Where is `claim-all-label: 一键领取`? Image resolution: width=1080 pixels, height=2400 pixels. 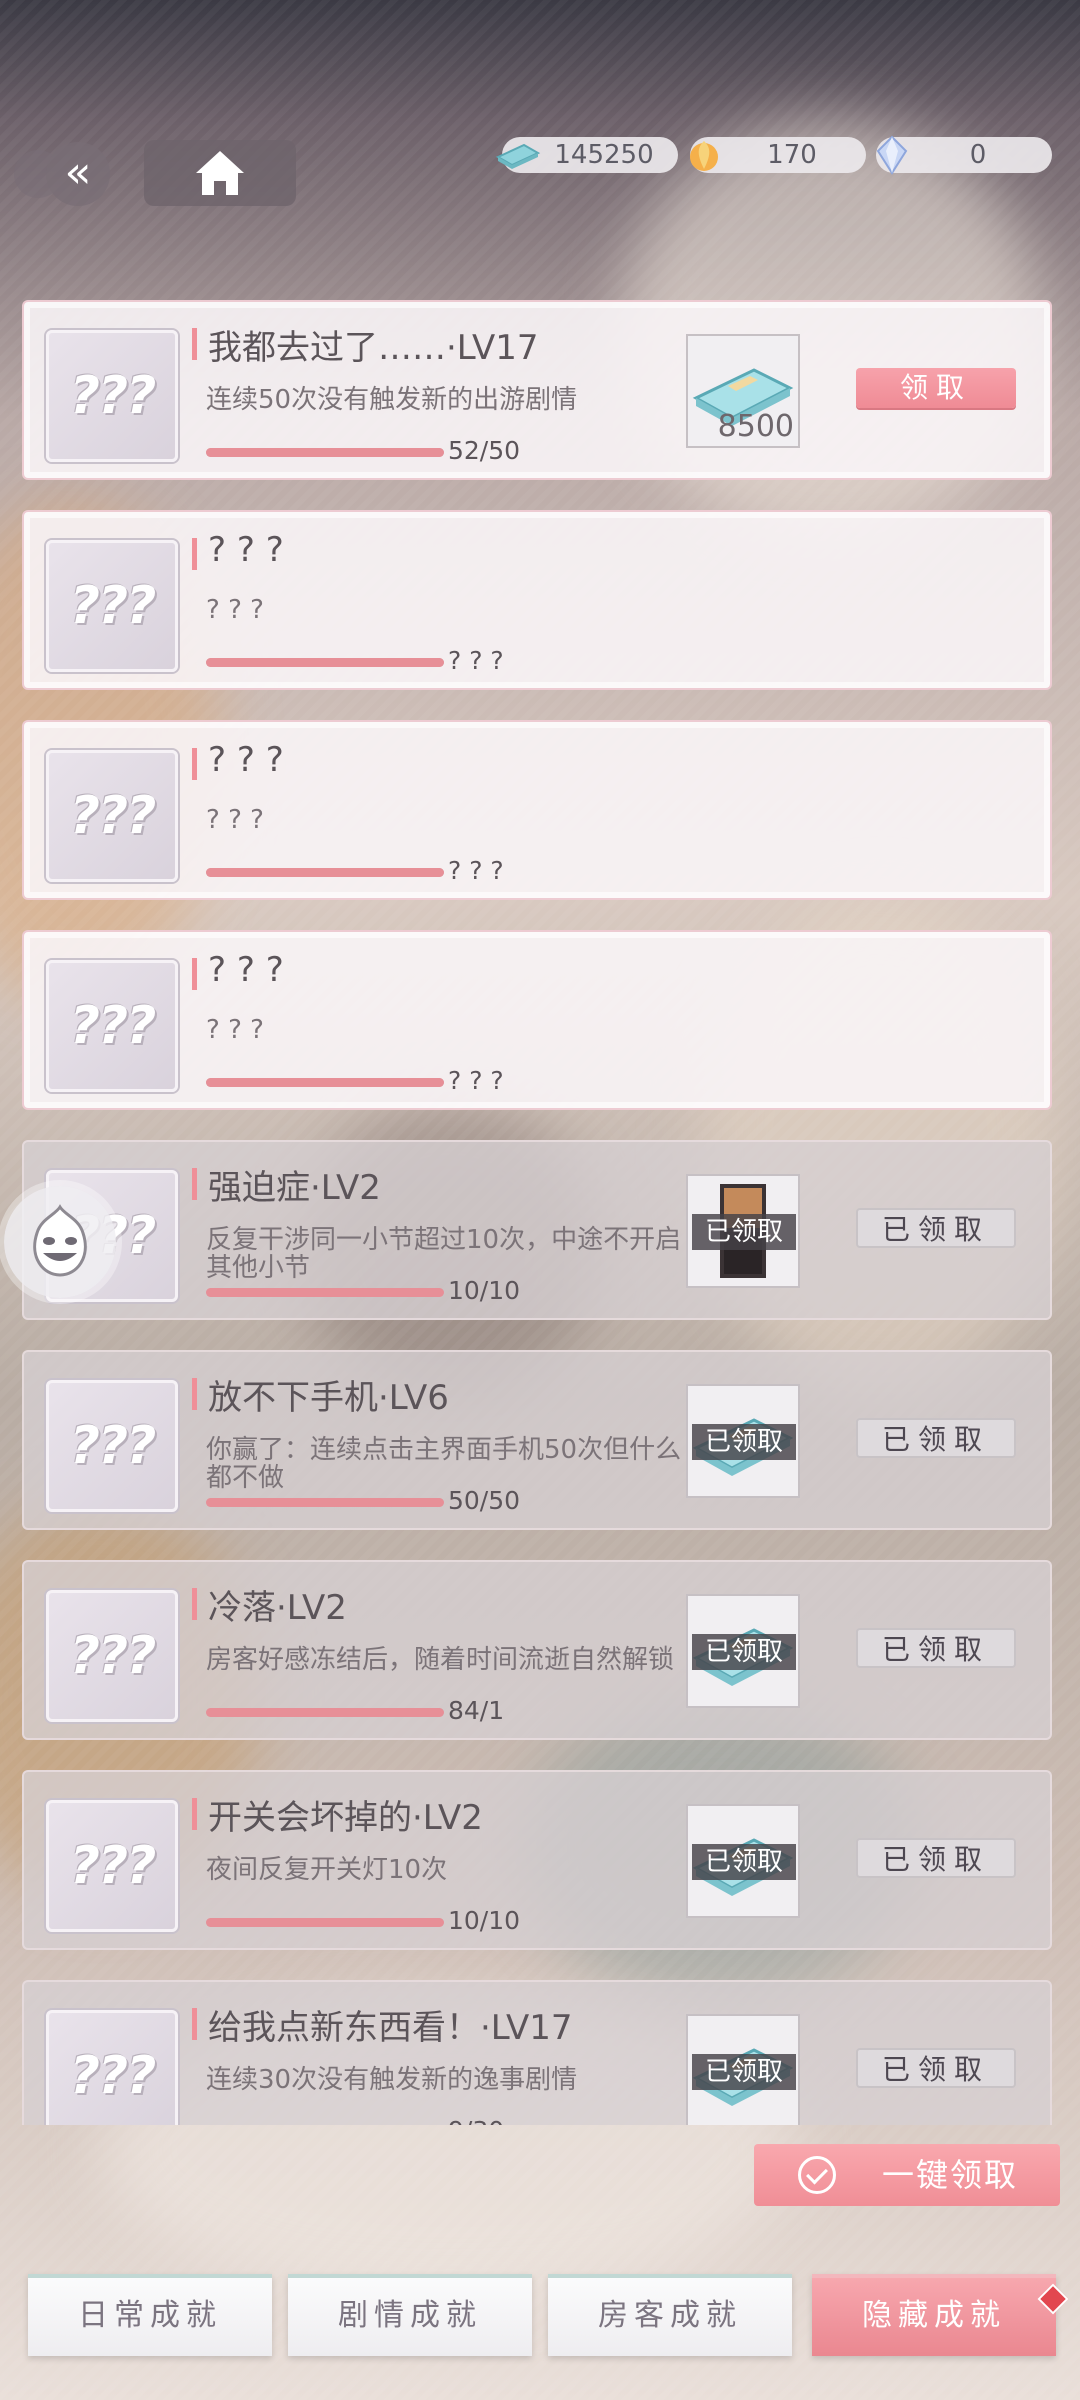
claim-all-label: 一键领取 is located at coordinates (949, 2175).